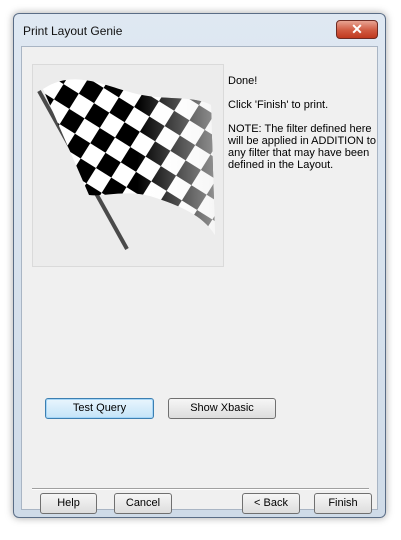 The image size is (401, 540). What do you see at coordinates (222, 408) in the screenshot?
I see `show-xbasic-button: Show Xbasic` at bounding box center [222, 408].